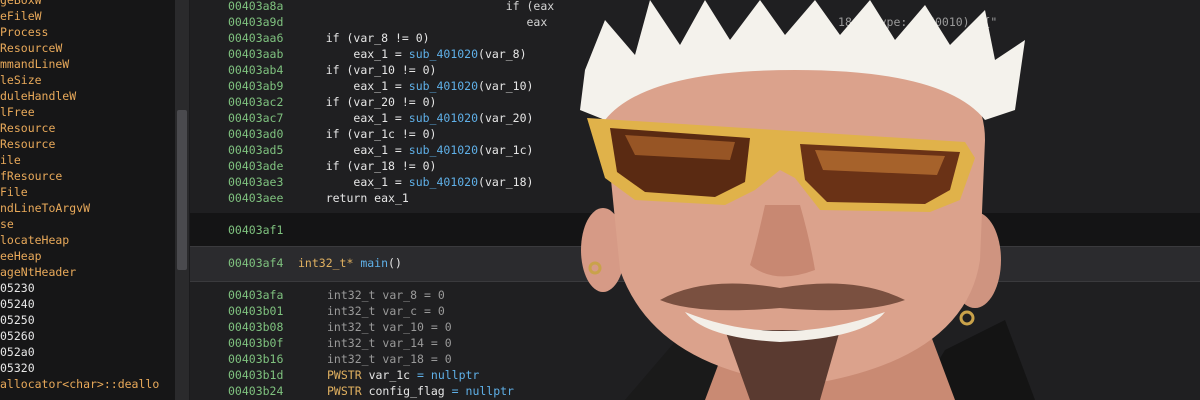 The width and height of the screenshot is (1200, 400). Describe the element at coordinates (7, 224) in the screenshot. I see `symbol-list-item: se` at that location.